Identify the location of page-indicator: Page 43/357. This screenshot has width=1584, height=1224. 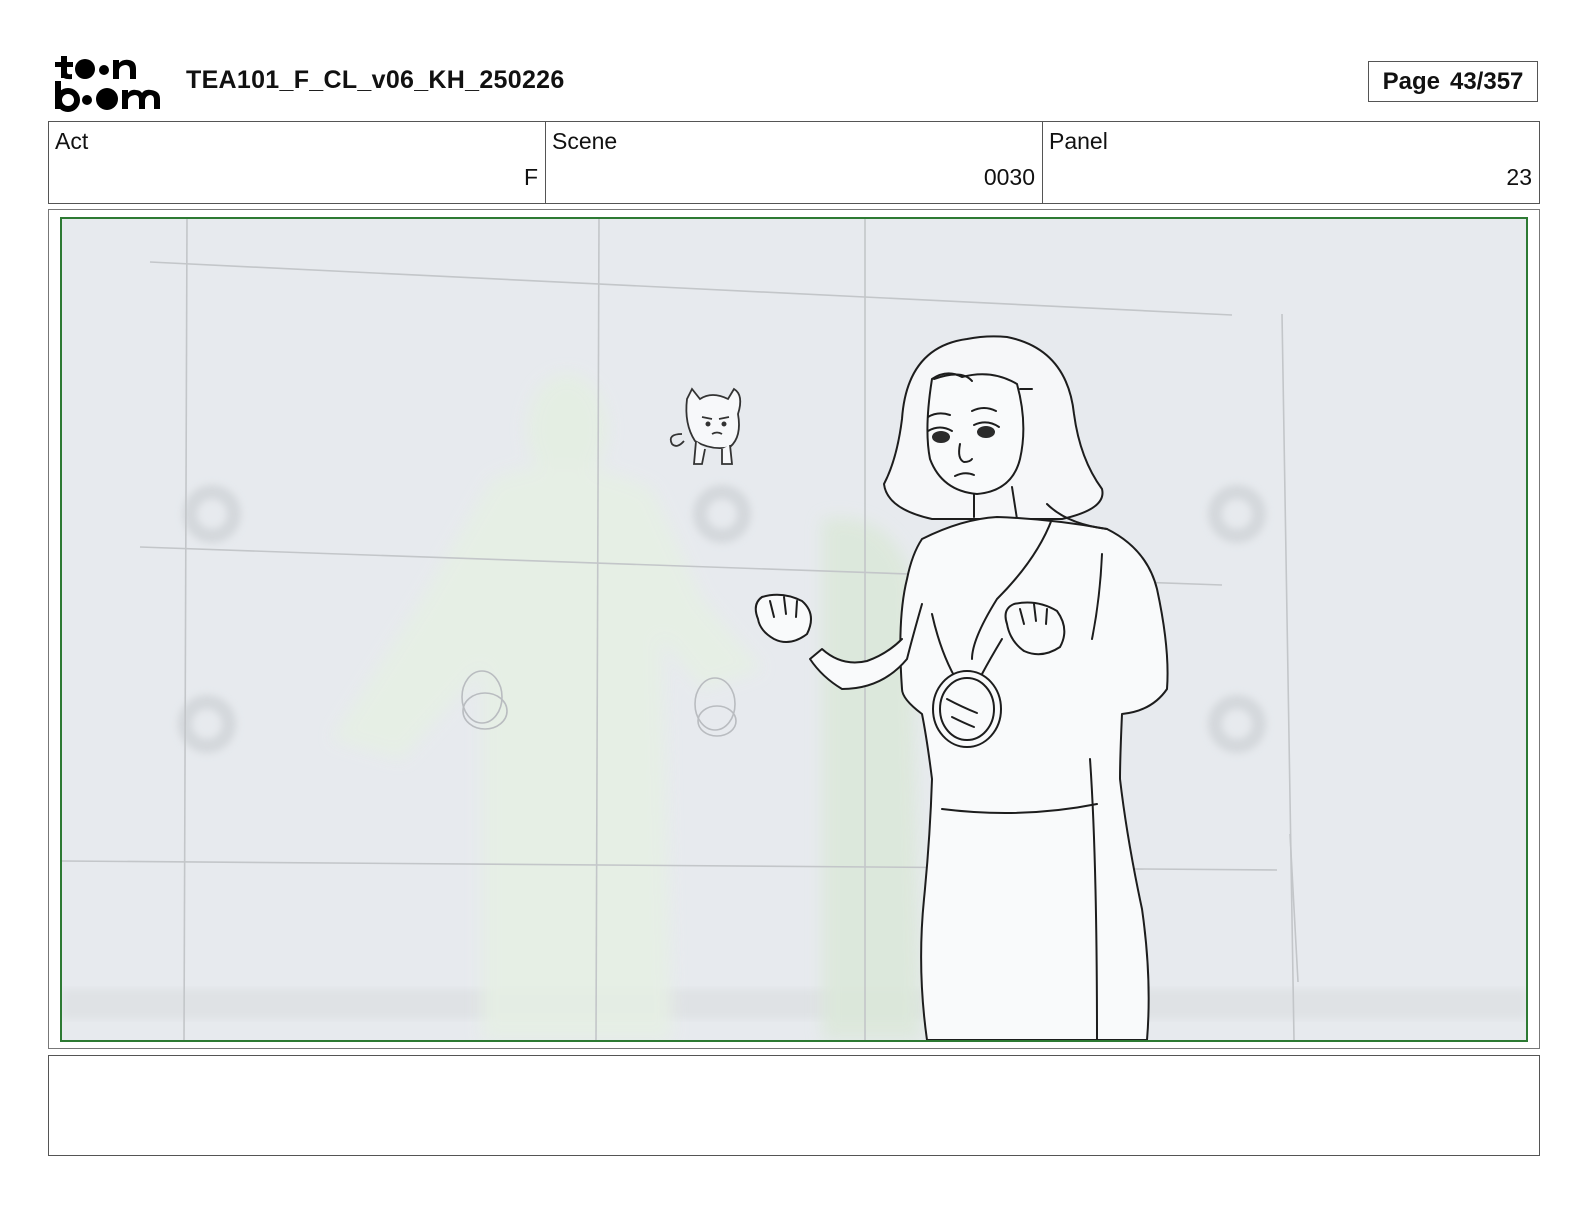
(1453, 81).